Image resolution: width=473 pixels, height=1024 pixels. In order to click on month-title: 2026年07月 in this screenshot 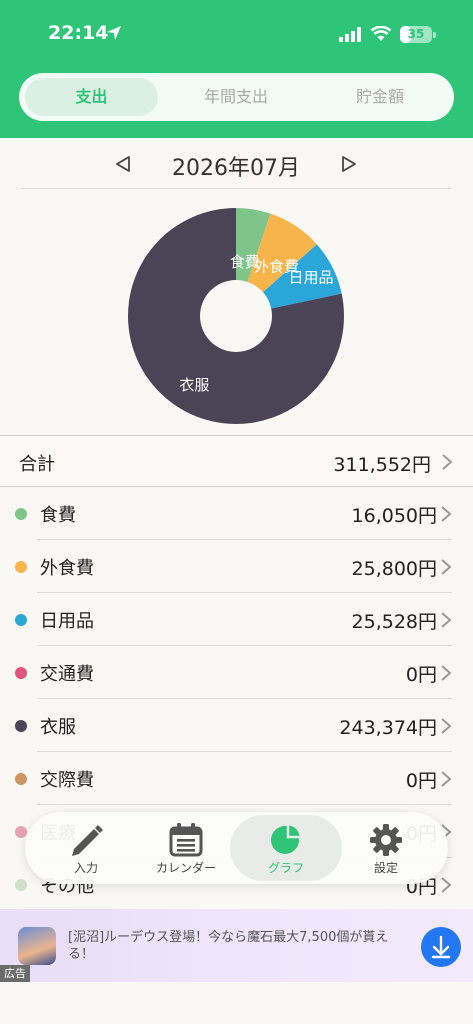, I will do `click(236, 168)`.